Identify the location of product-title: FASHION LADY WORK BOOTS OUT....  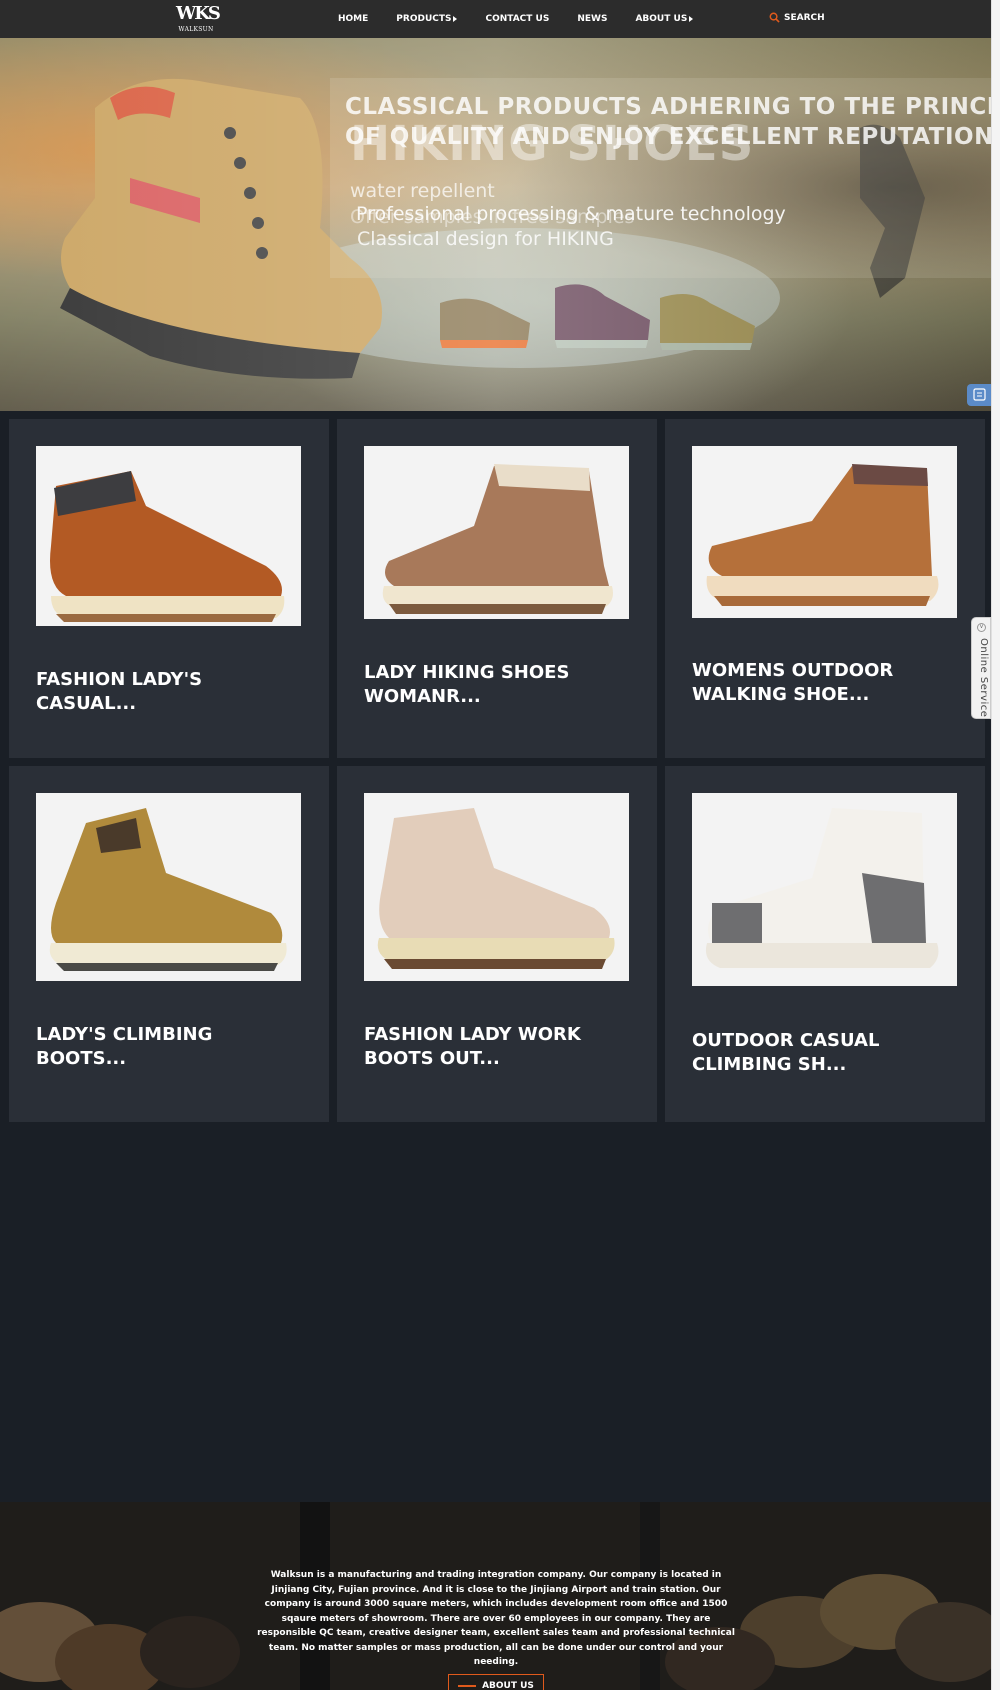
(499, 1047).